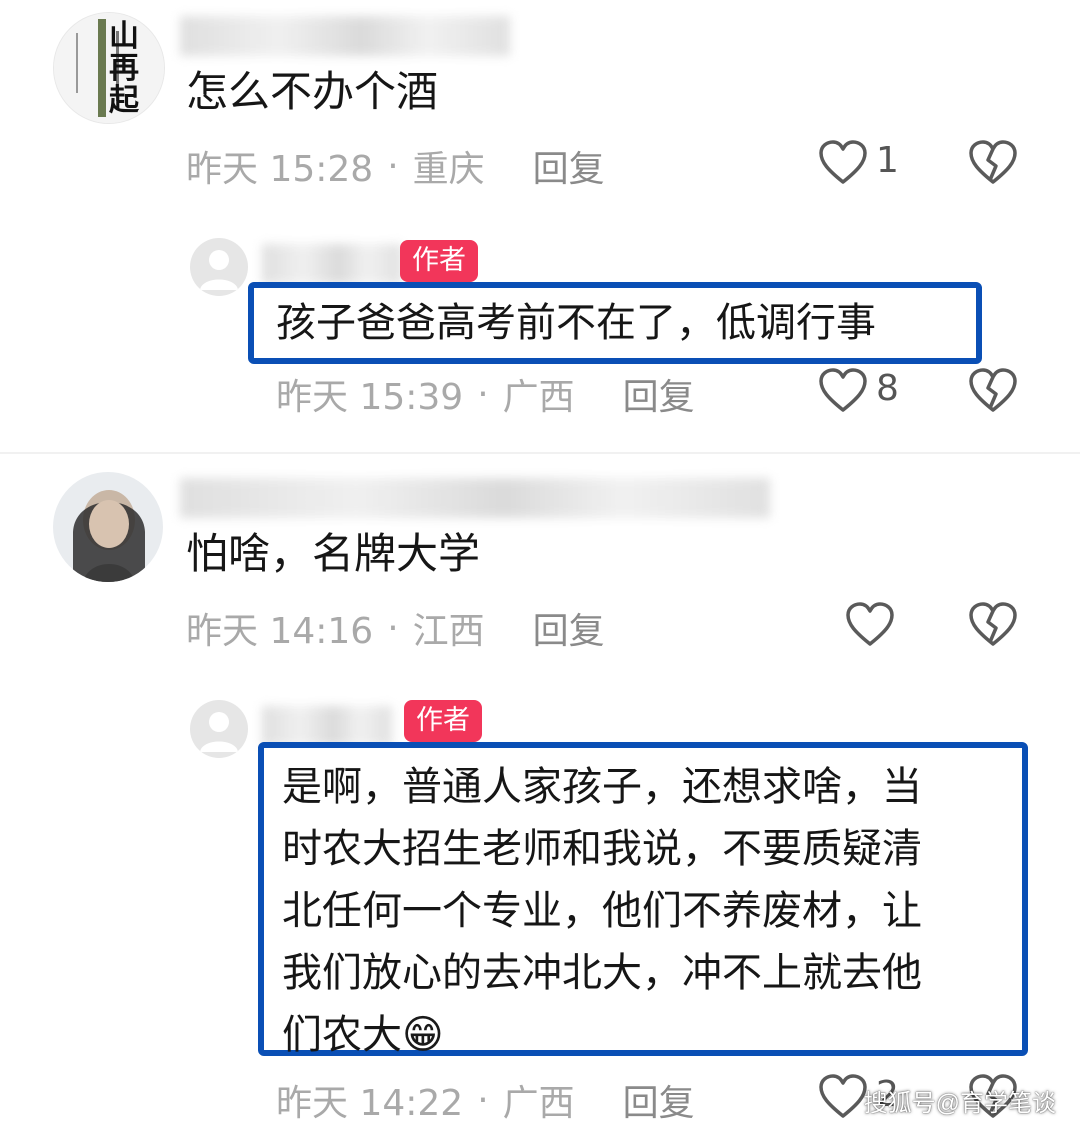  I want to click on reply-meta: 昨天 15:39 · 广西 回复, so click(485, 394).